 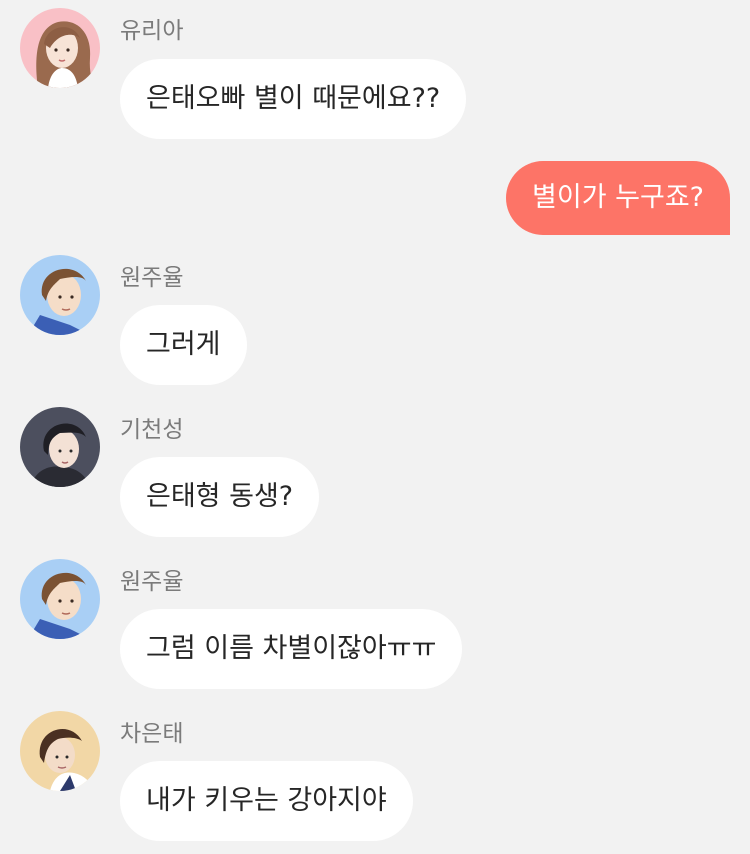 What do you see at coordinates (183, 345) in the screenshot?
I see `message-bubble: 그러게` at bounding box center [183, 345].